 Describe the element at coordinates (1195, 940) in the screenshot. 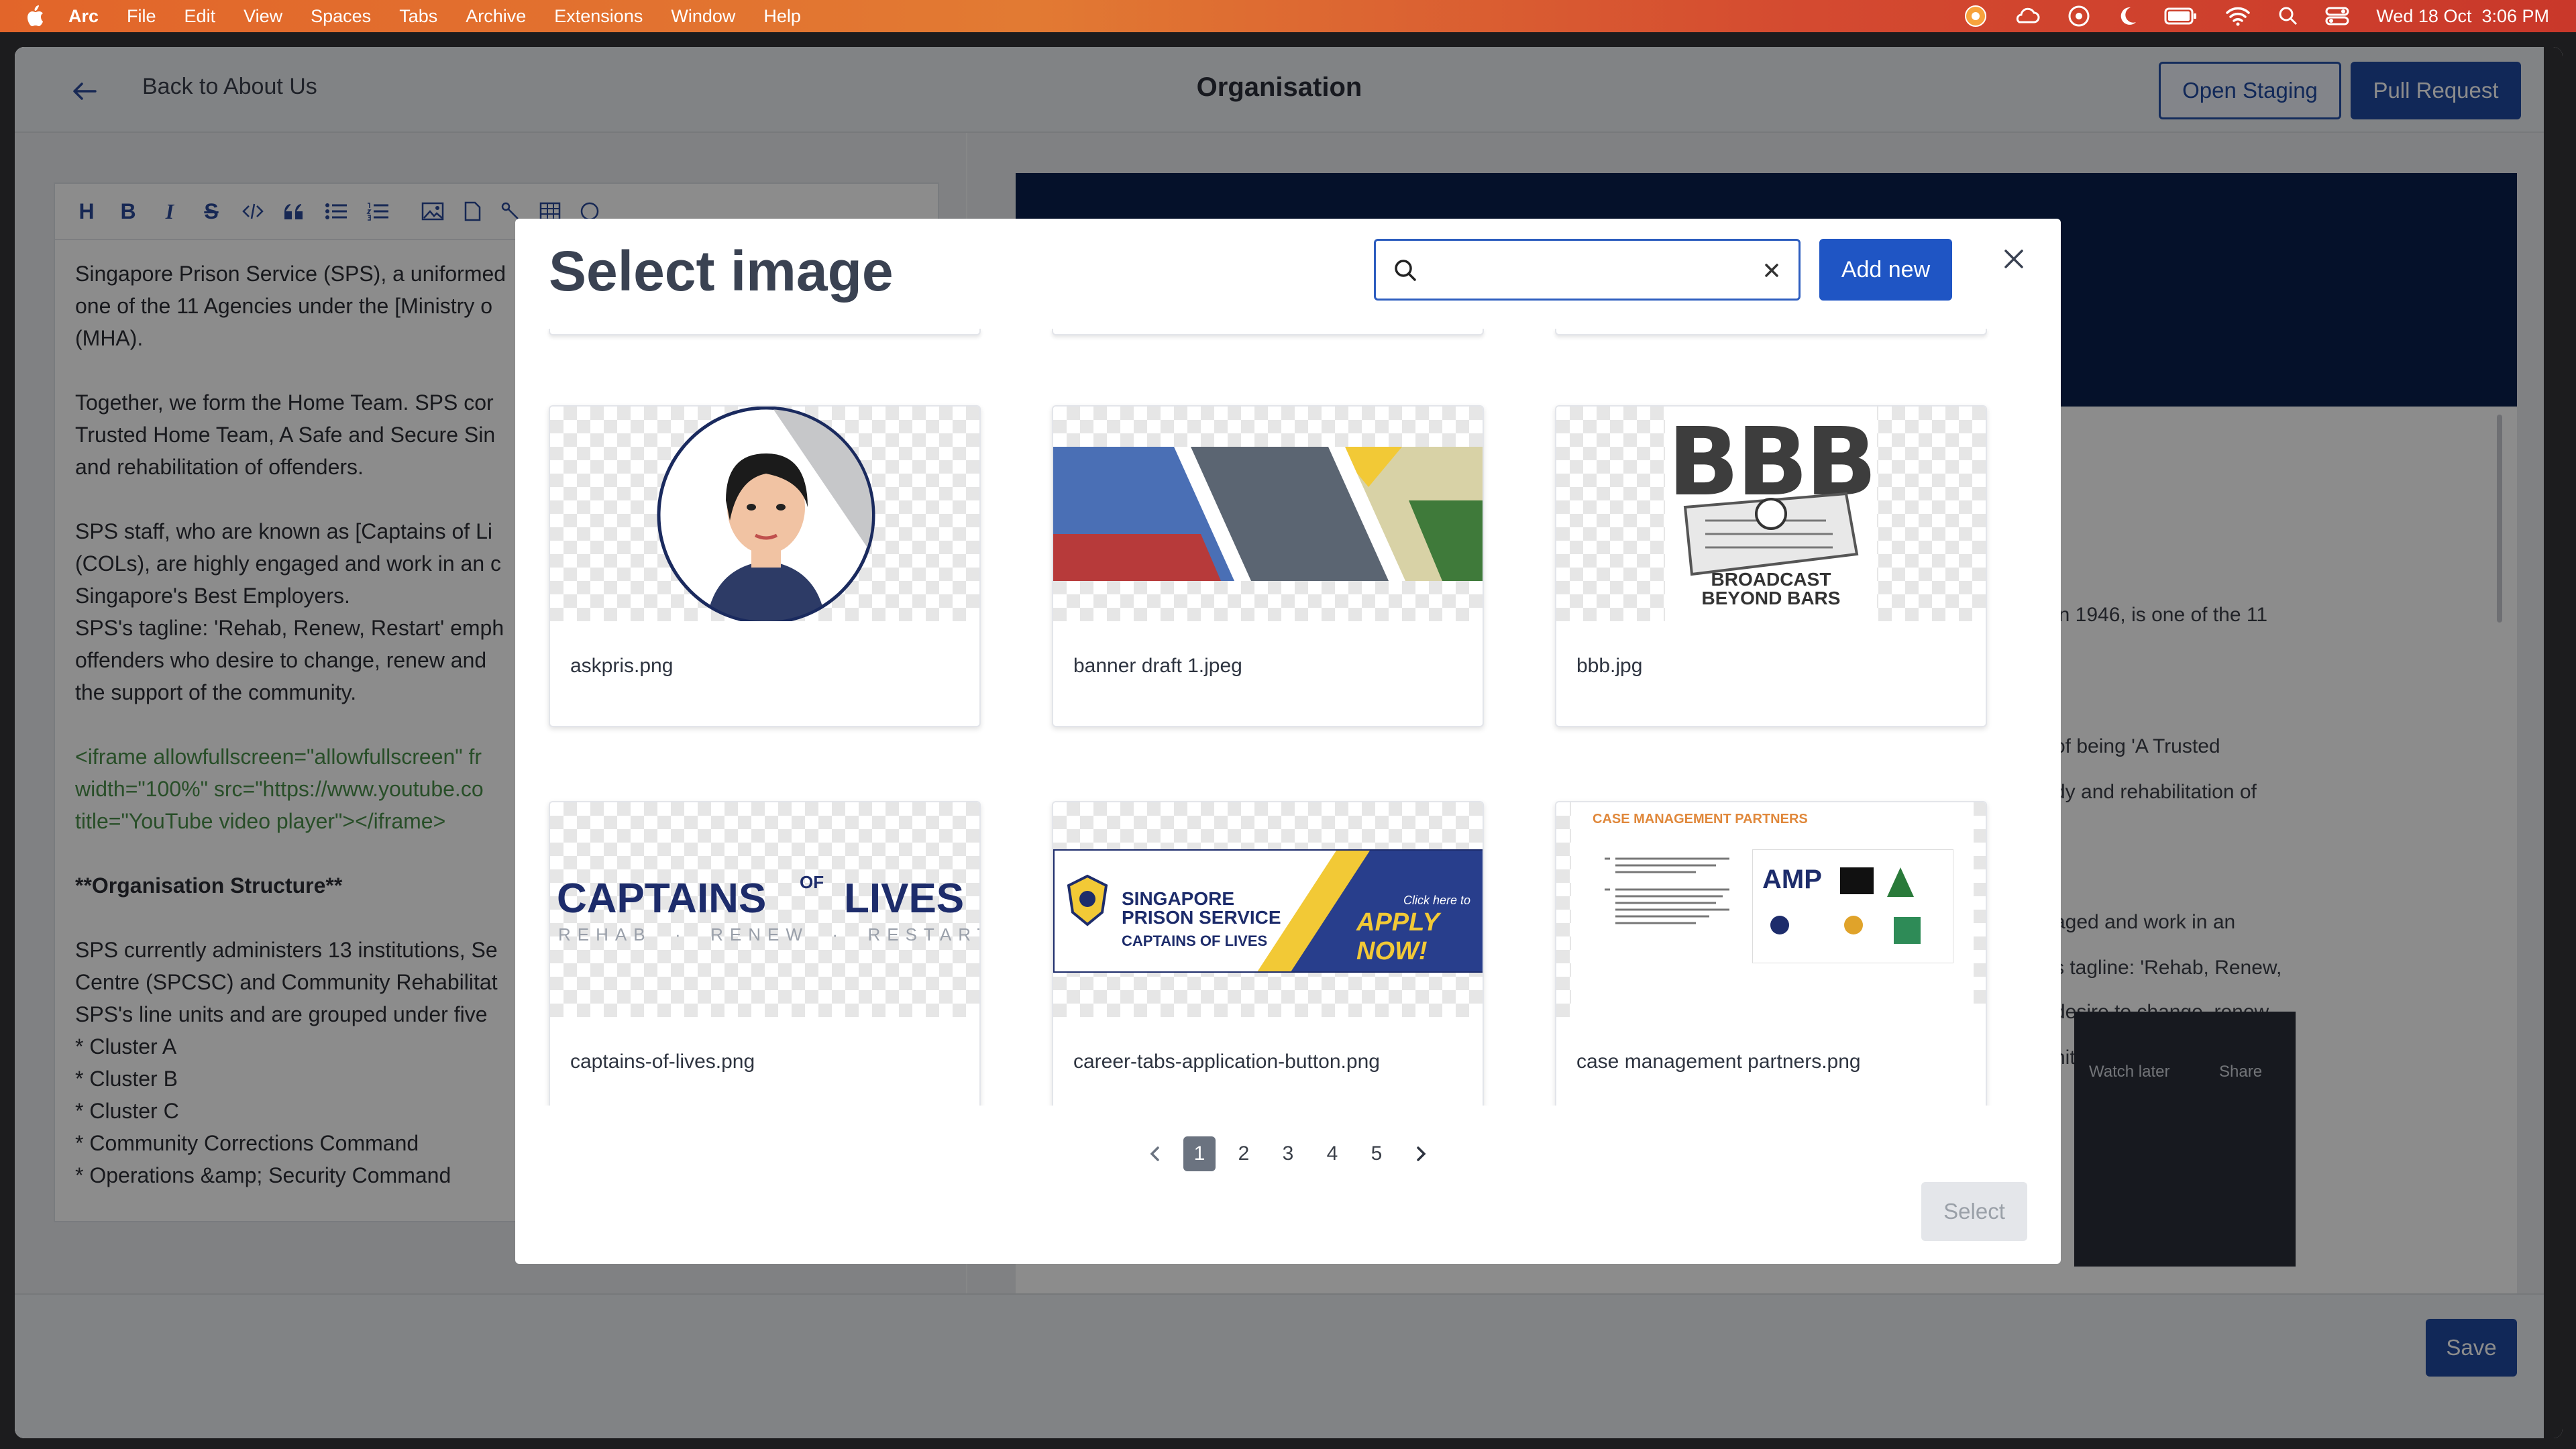

I see `banner-line3: CAPTAINS OF LIVES` at that location.